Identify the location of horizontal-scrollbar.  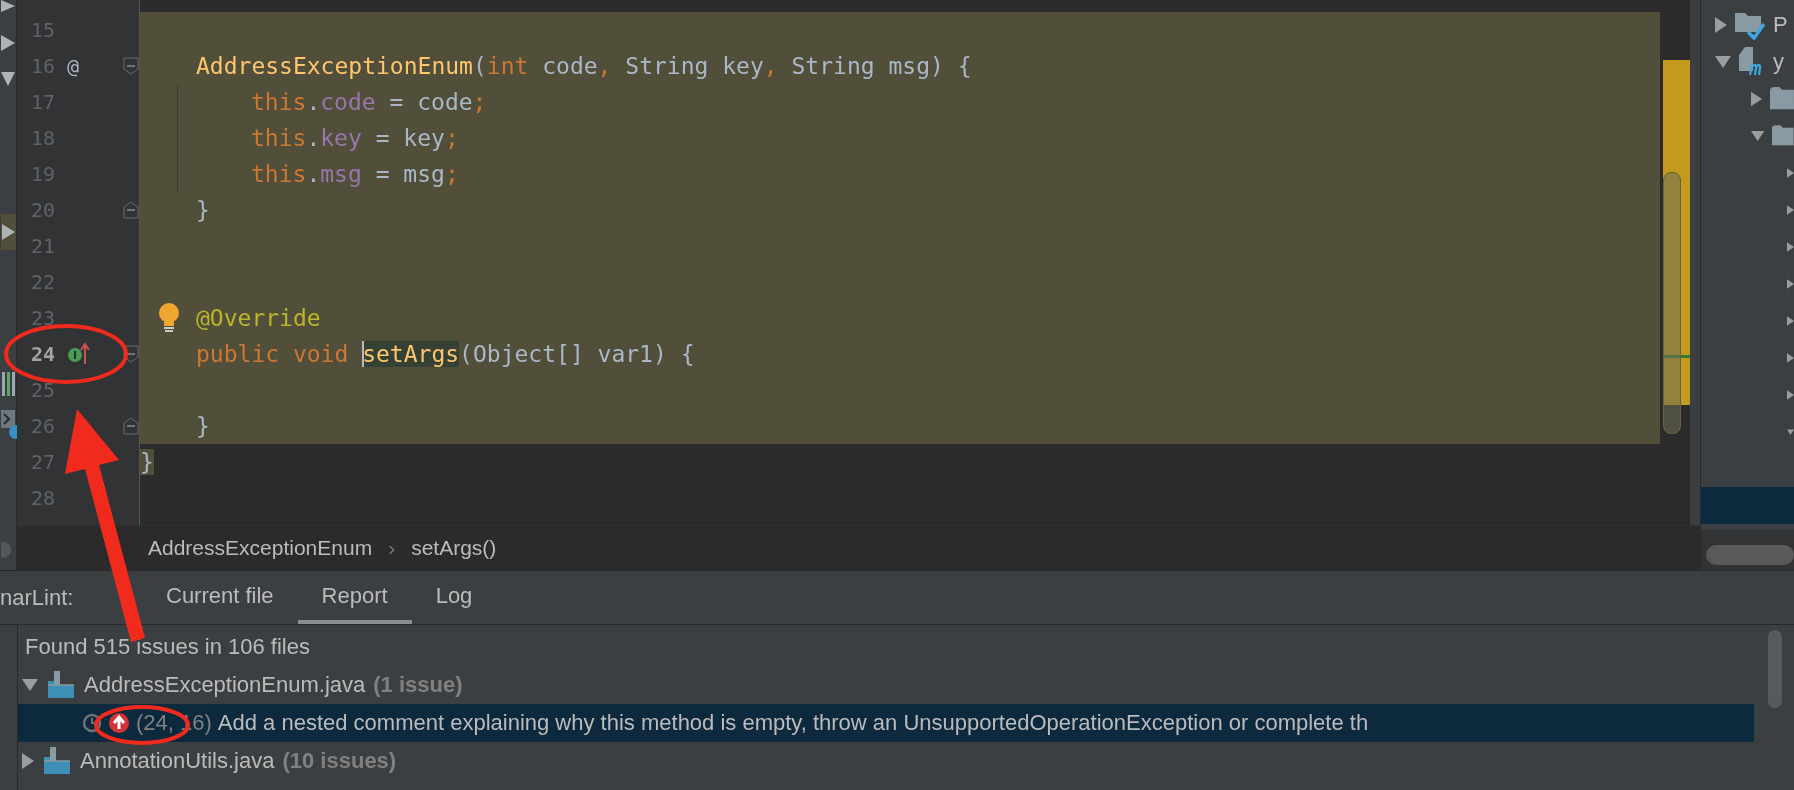
(1747, 550).